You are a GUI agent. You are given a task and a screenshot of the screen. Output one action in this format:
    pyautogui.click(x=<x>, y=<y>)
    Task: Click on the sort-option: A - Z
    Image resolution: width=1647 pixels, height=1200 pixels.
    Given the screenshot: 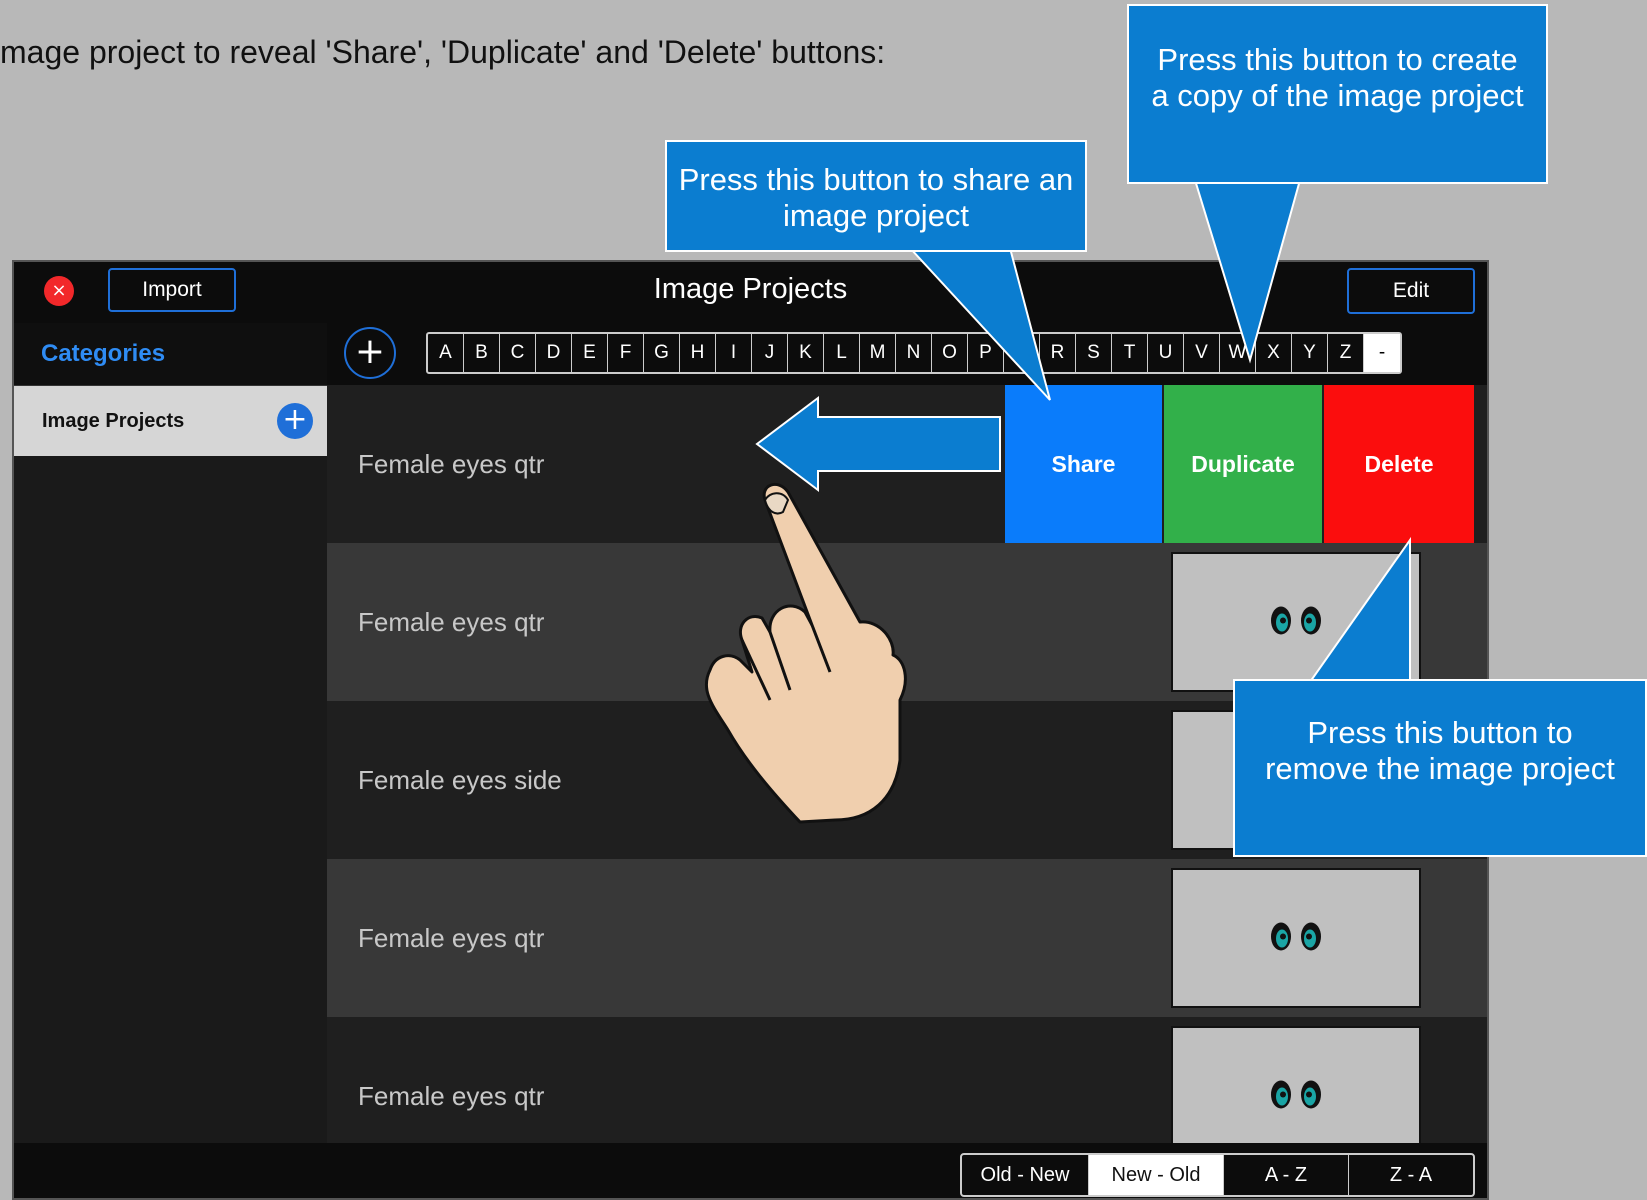 What is the action you would take?
    pyautogui.click(x=1286, y=1175)
    